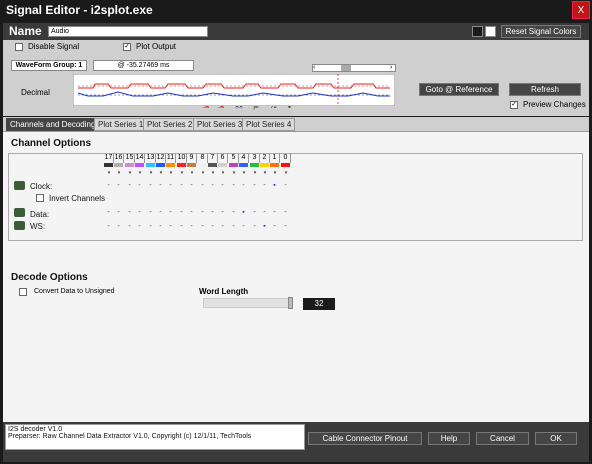 The height and width of the screenshot is (464, 592). I want to click on convert-unsigned-checkbox, so click(23, 292).